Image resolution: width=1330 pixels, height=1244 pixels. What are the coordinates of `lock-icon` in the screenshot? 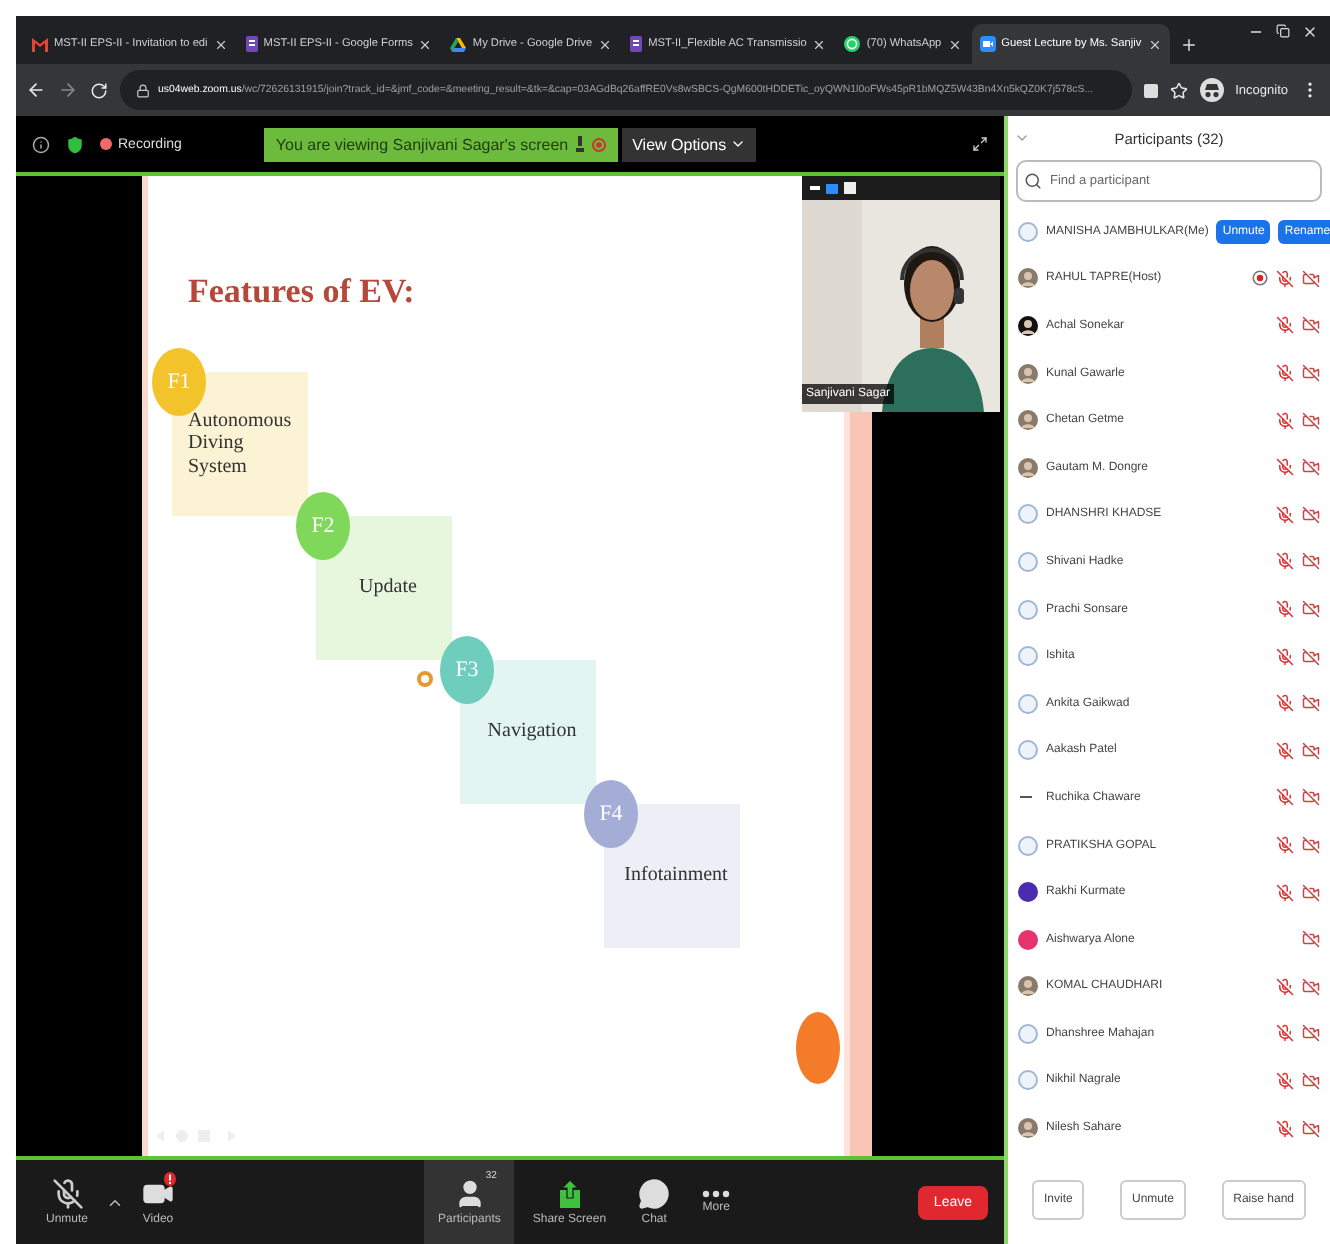 It's located at (143, 90).